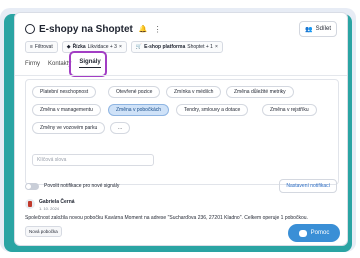 Image resolution: width=360 pixels, height=258 pixels. I want to click on chat-icon, so click(302, 233).